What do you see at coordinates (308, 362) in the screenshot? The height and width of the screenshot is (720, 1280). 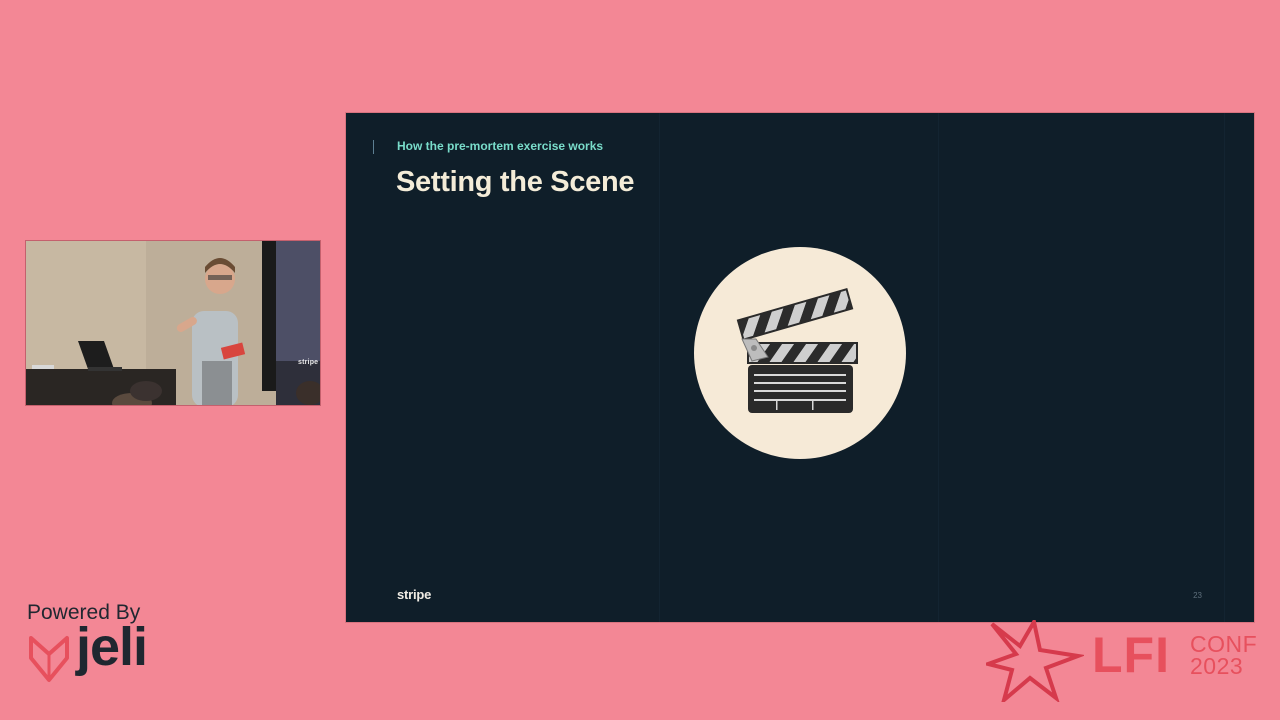 I see `backdrop-logo: stripe` at bounding box center [308, 362].